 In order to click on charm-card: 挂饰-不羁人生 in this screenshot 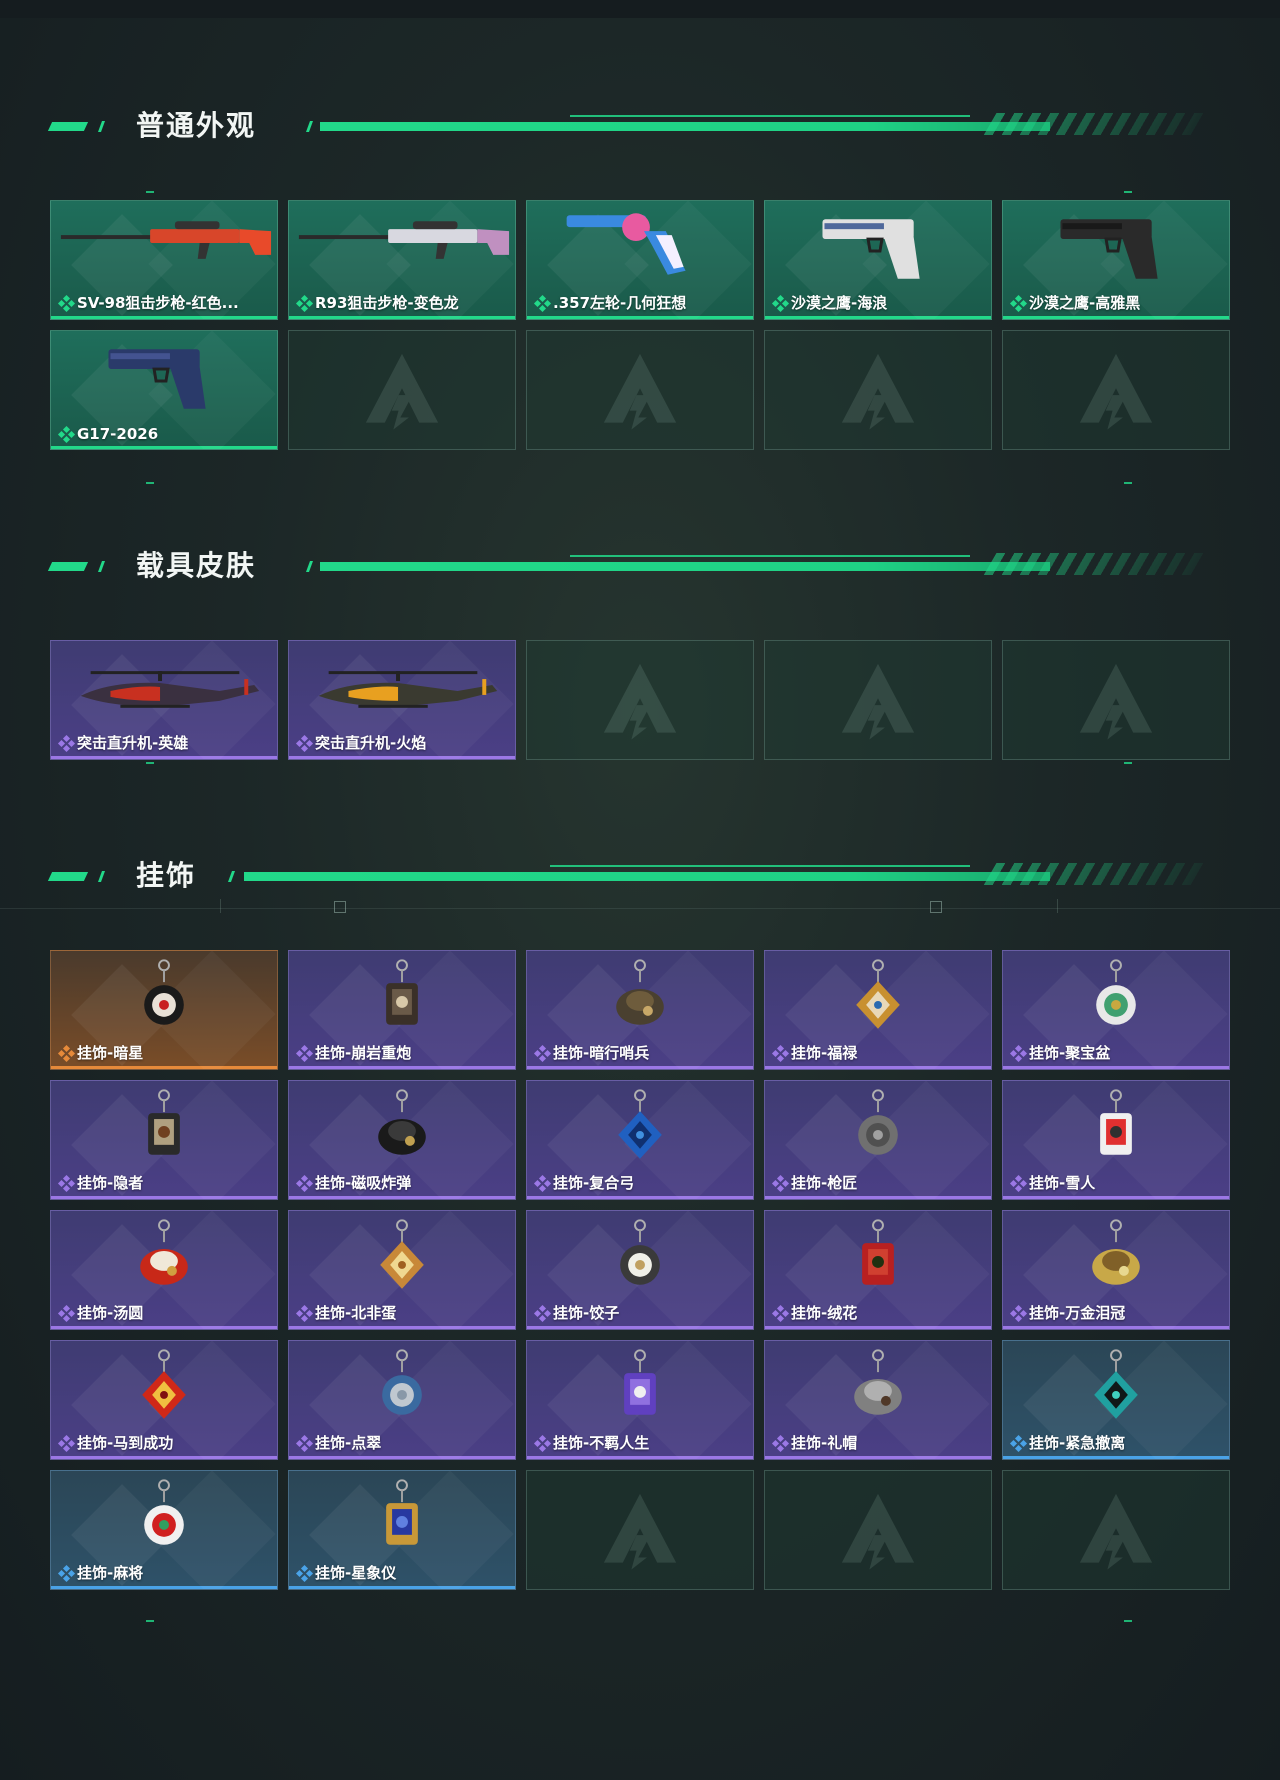, I will do `click(640, 1400)`.